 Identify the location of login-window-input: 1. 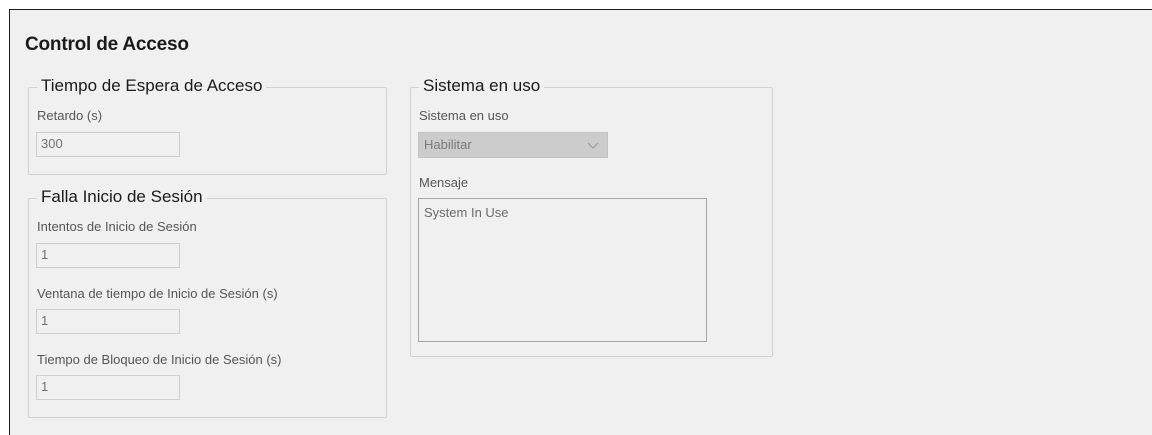
(108, 321).